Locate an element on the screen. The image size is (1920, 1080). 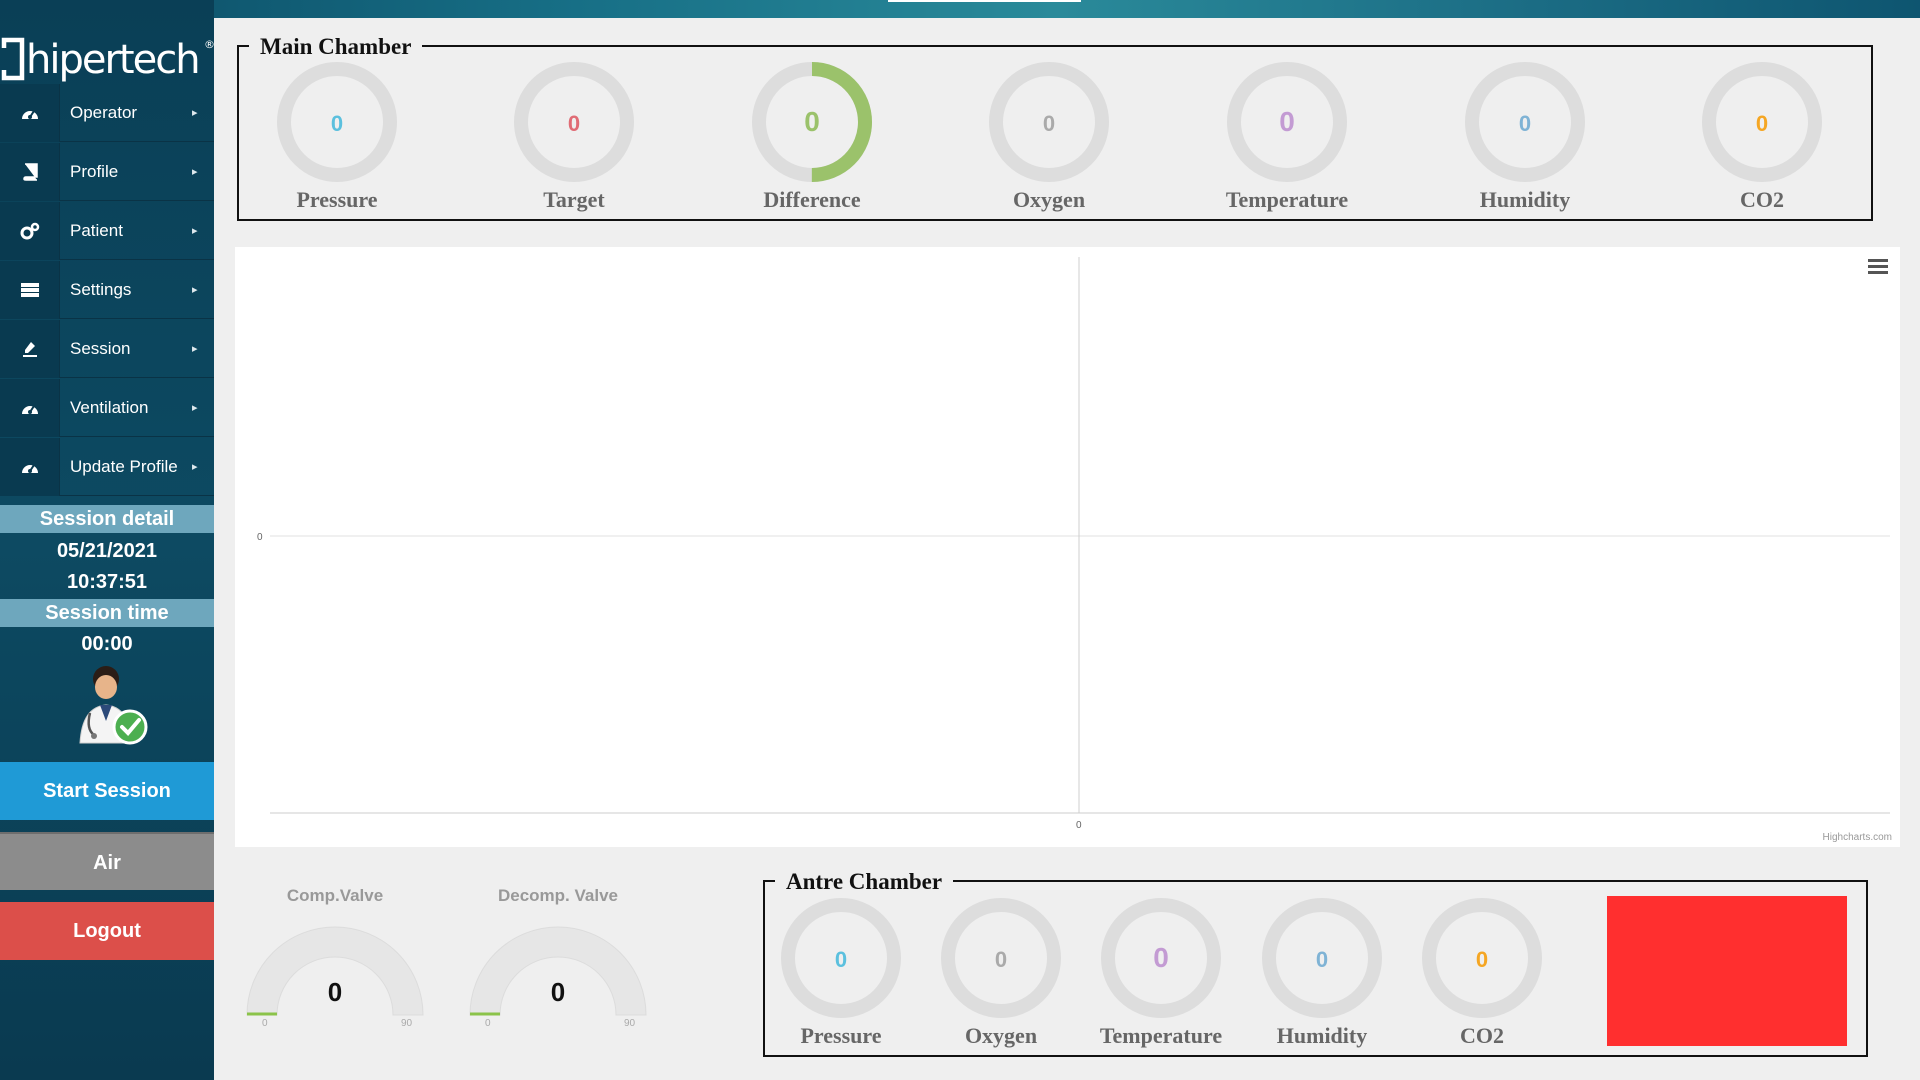
sidebar-item-ventilation: Ventilation ▸ is located at coordinates (107, 407).